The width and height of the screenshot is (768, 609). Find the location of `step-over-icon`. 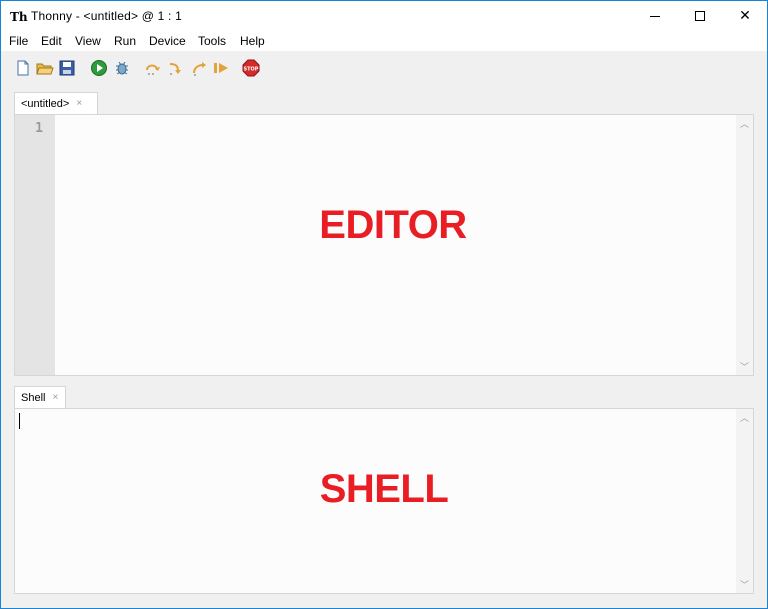

step-over-icon is located at coordinates (153, 69).